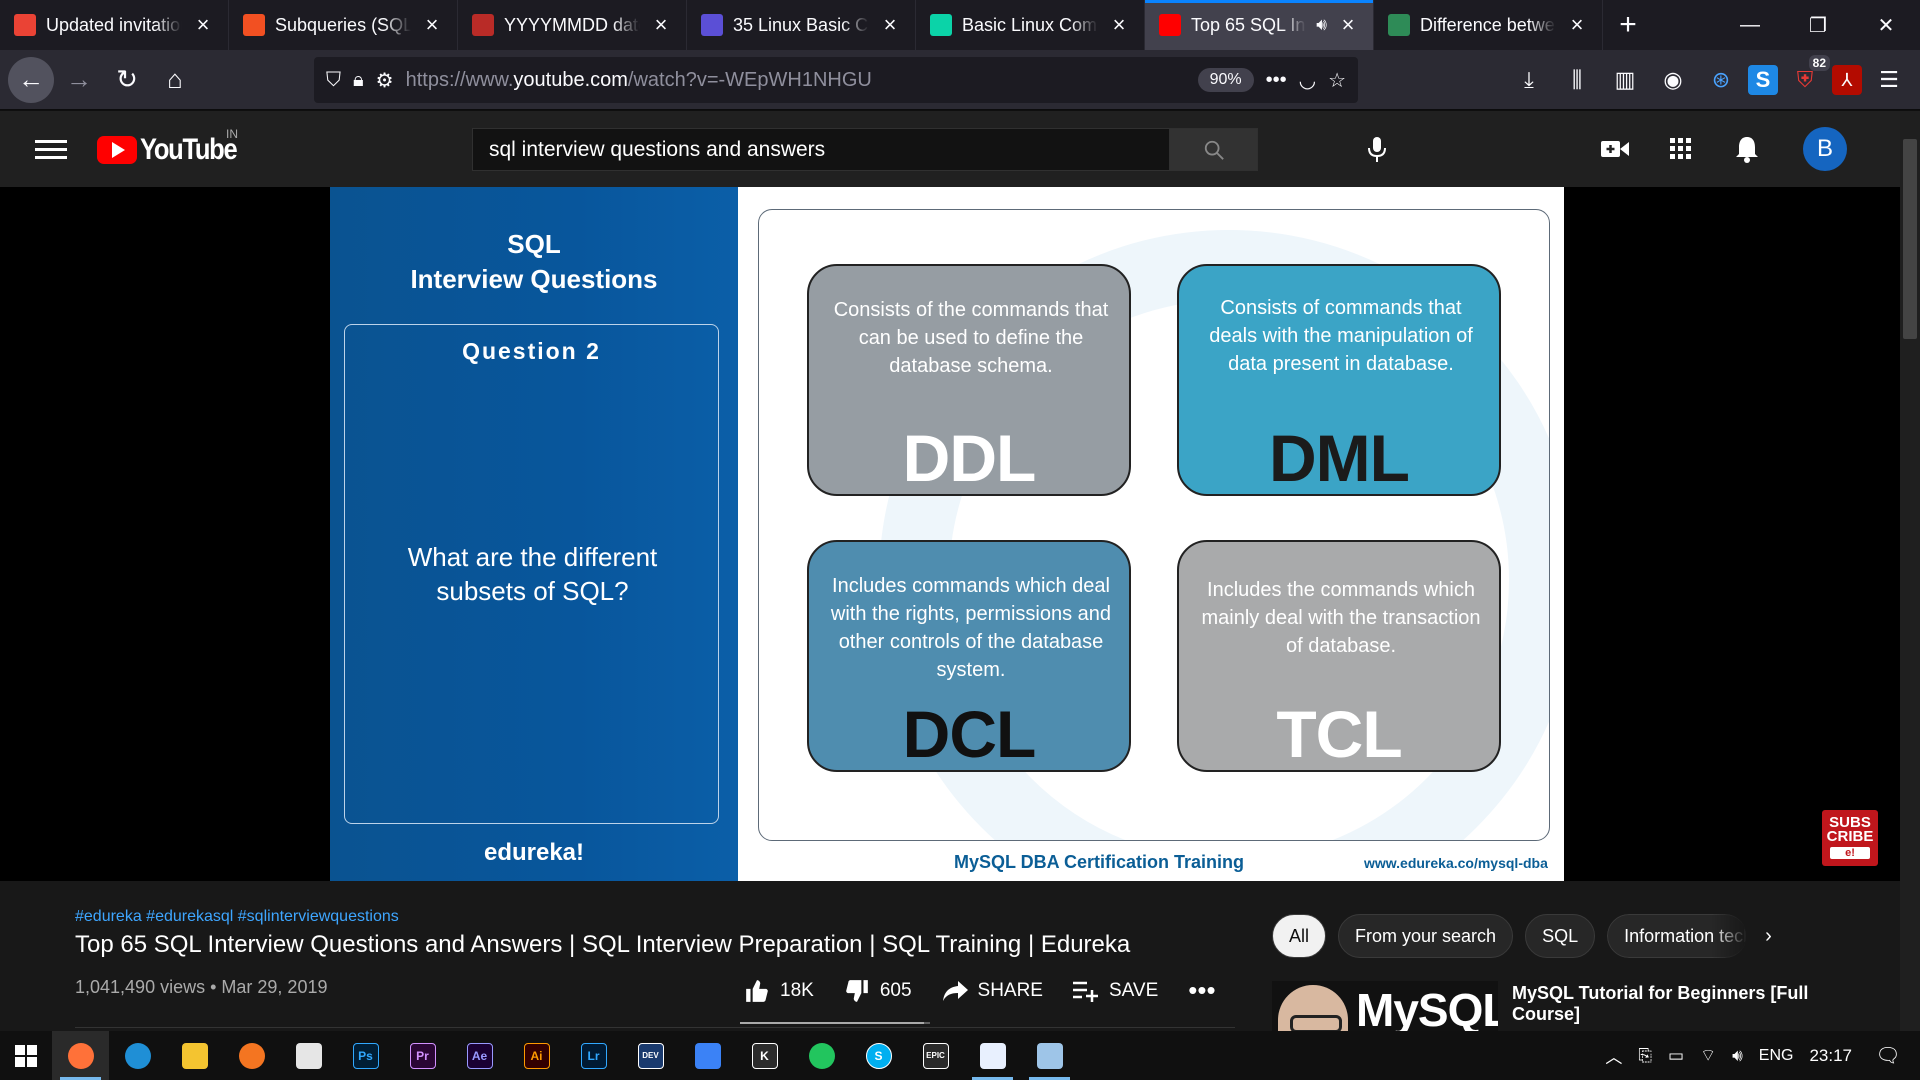 The image size is (1920, 1080). I want to click on pocket-icon: ◡, so click(1307, 80).